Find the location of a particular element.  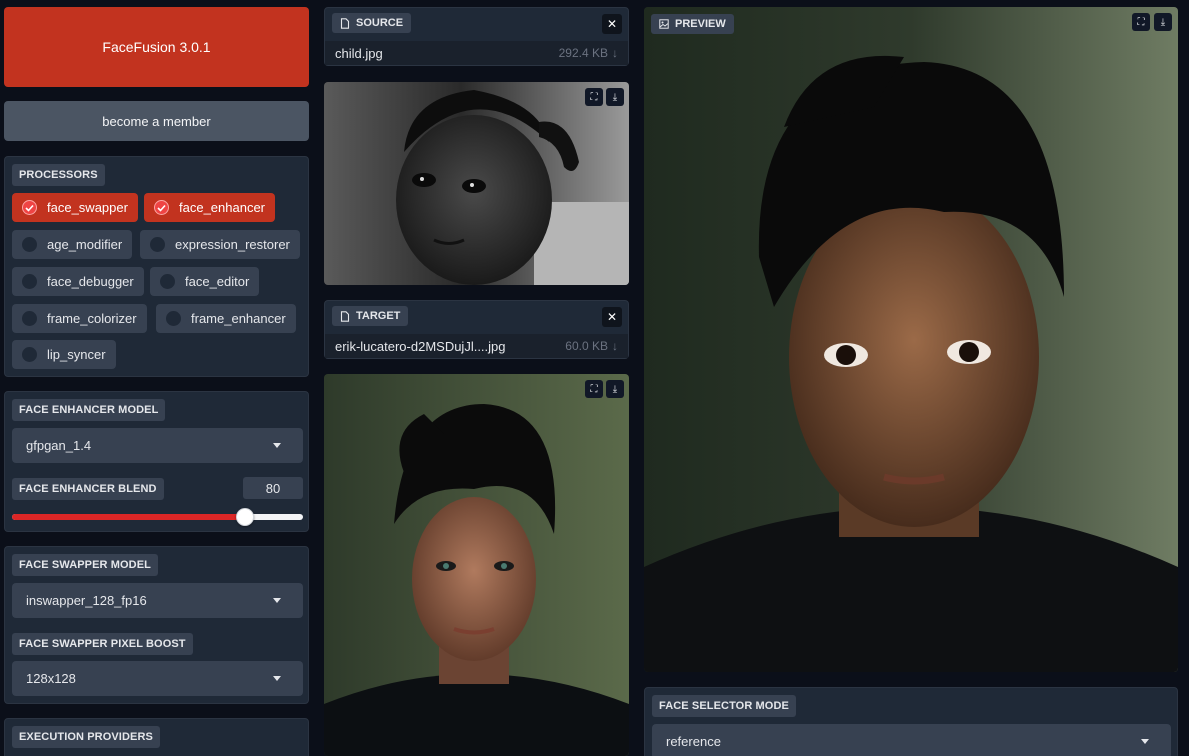

target-image: ⛶ ⤓ is located at coordinates (476, 565).